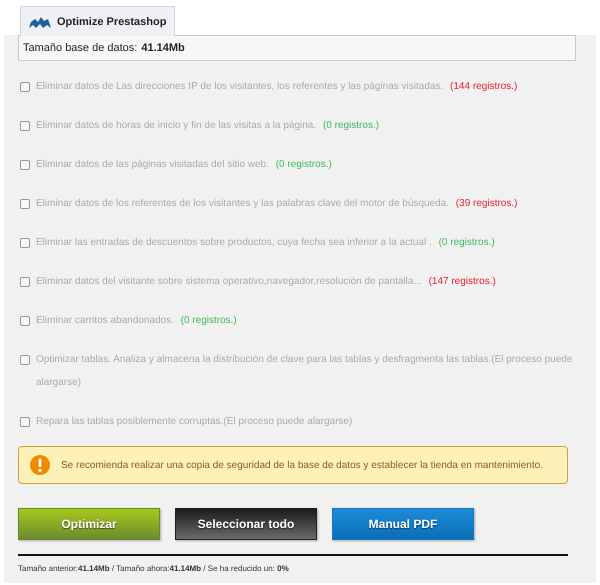  Describe the element at coordinates (152, 164) in the screenshot. I see `option-label: Eliminar datos de las páginas visitadas del sitio web.` at that location.